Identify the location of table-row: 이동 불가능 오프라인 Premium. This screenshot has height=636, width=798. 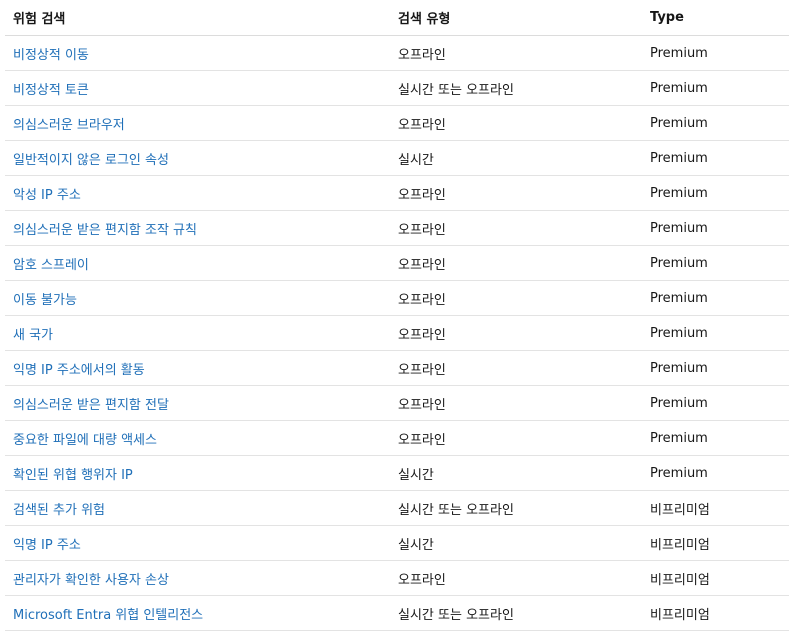
(397, 298).